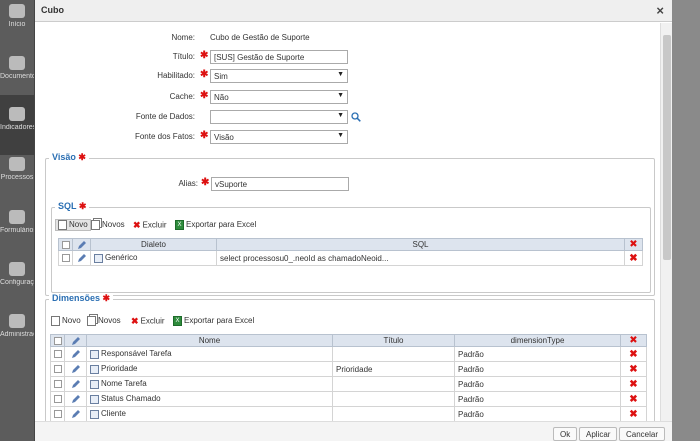  Describe the element at coordinates (279, 76) in the screenshot. I see `habilitado-select: Sim ▼` at that location.